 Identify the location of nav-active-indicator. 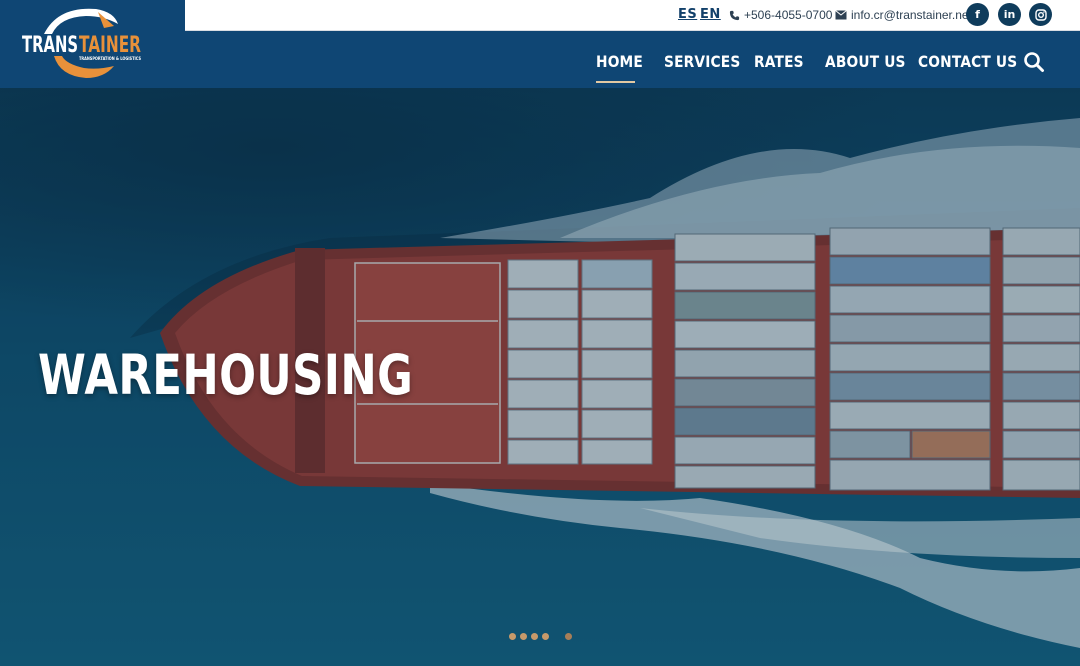
(615, 82).